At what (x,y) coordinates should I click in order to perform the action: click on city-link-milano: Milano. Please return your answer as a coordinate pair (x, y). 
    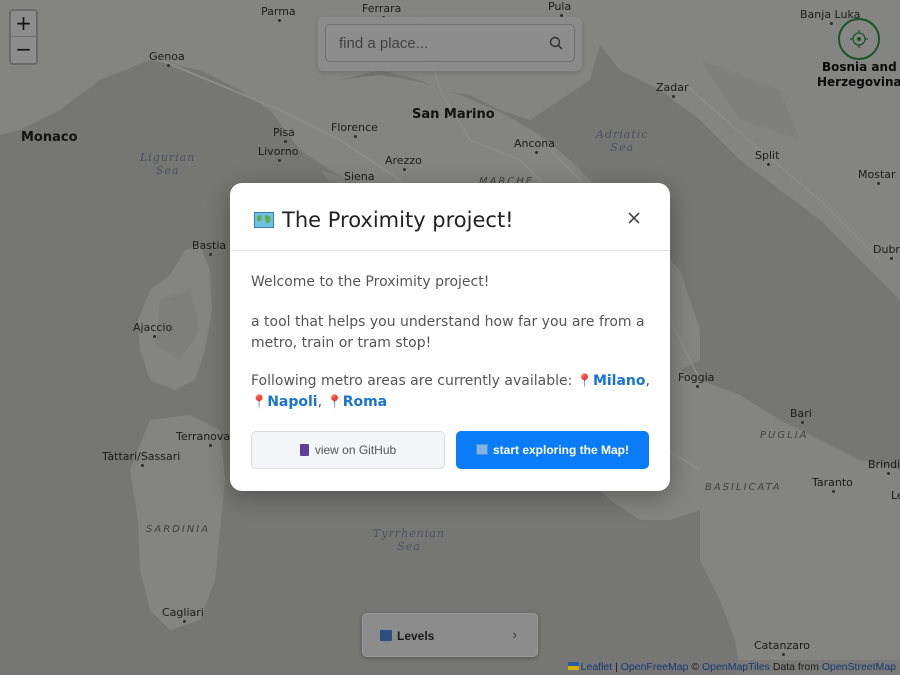
    Looking at the image, I should click on (619, 381).